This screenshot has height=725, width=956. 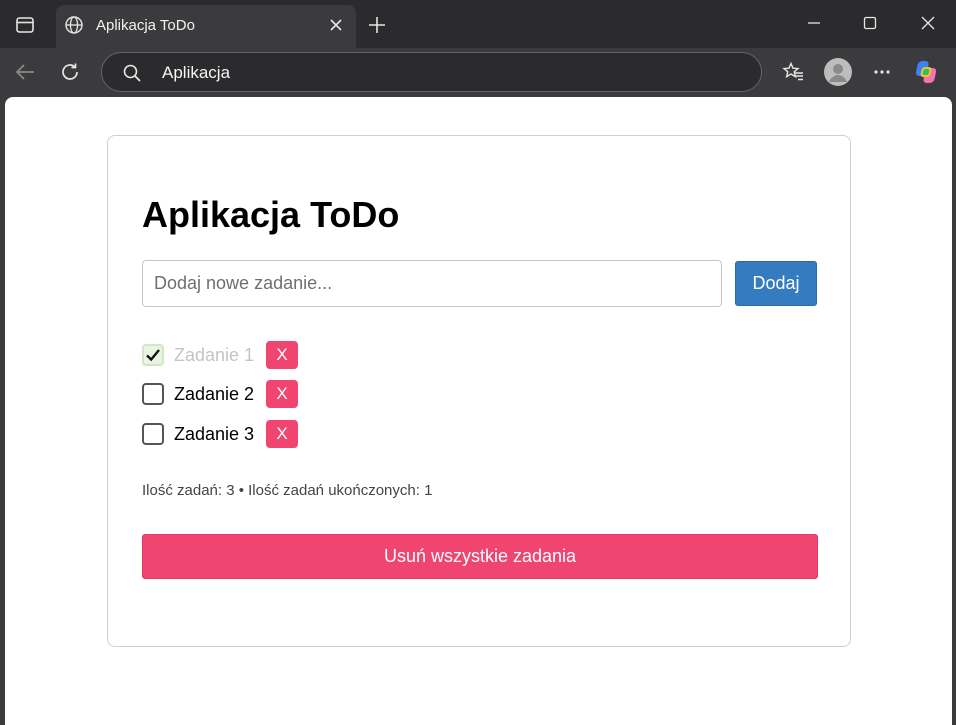 What do you see at coordinates (929, 72) in the screenshot?
I see `copilot-icon` at bounding box center [929, 72].